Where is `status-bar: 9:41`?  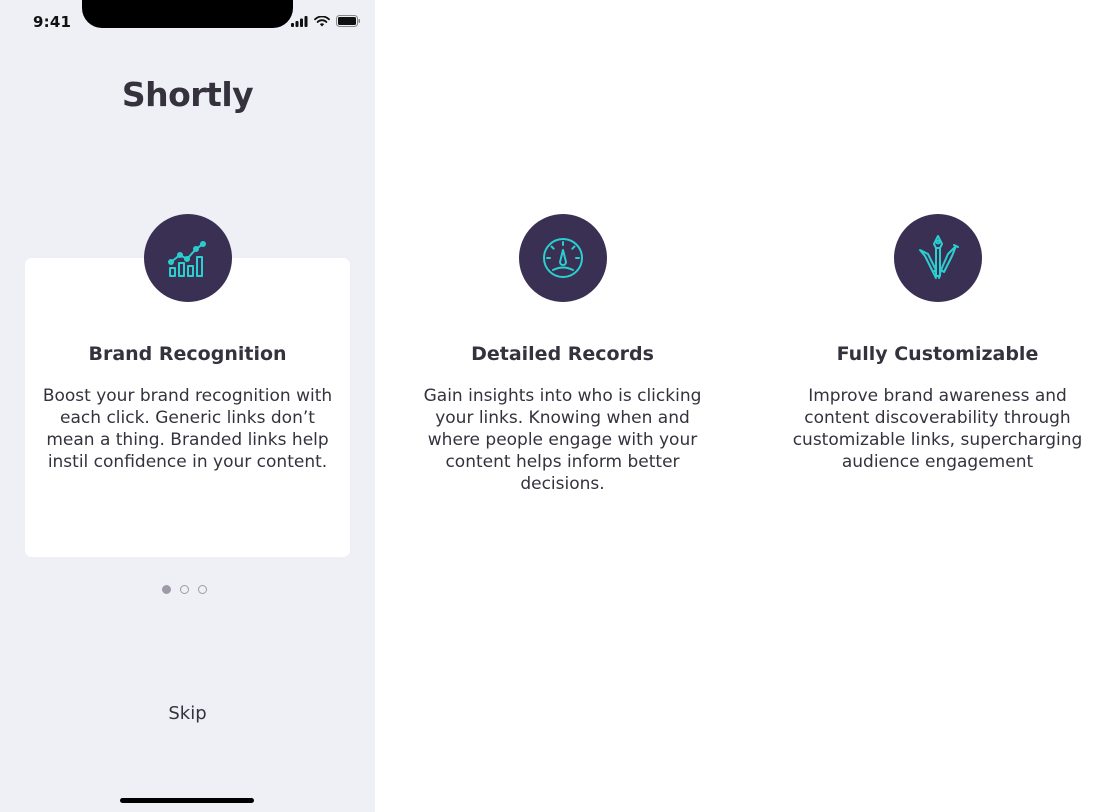
status-bar: 9:41 is located at coordinates (187, 22).